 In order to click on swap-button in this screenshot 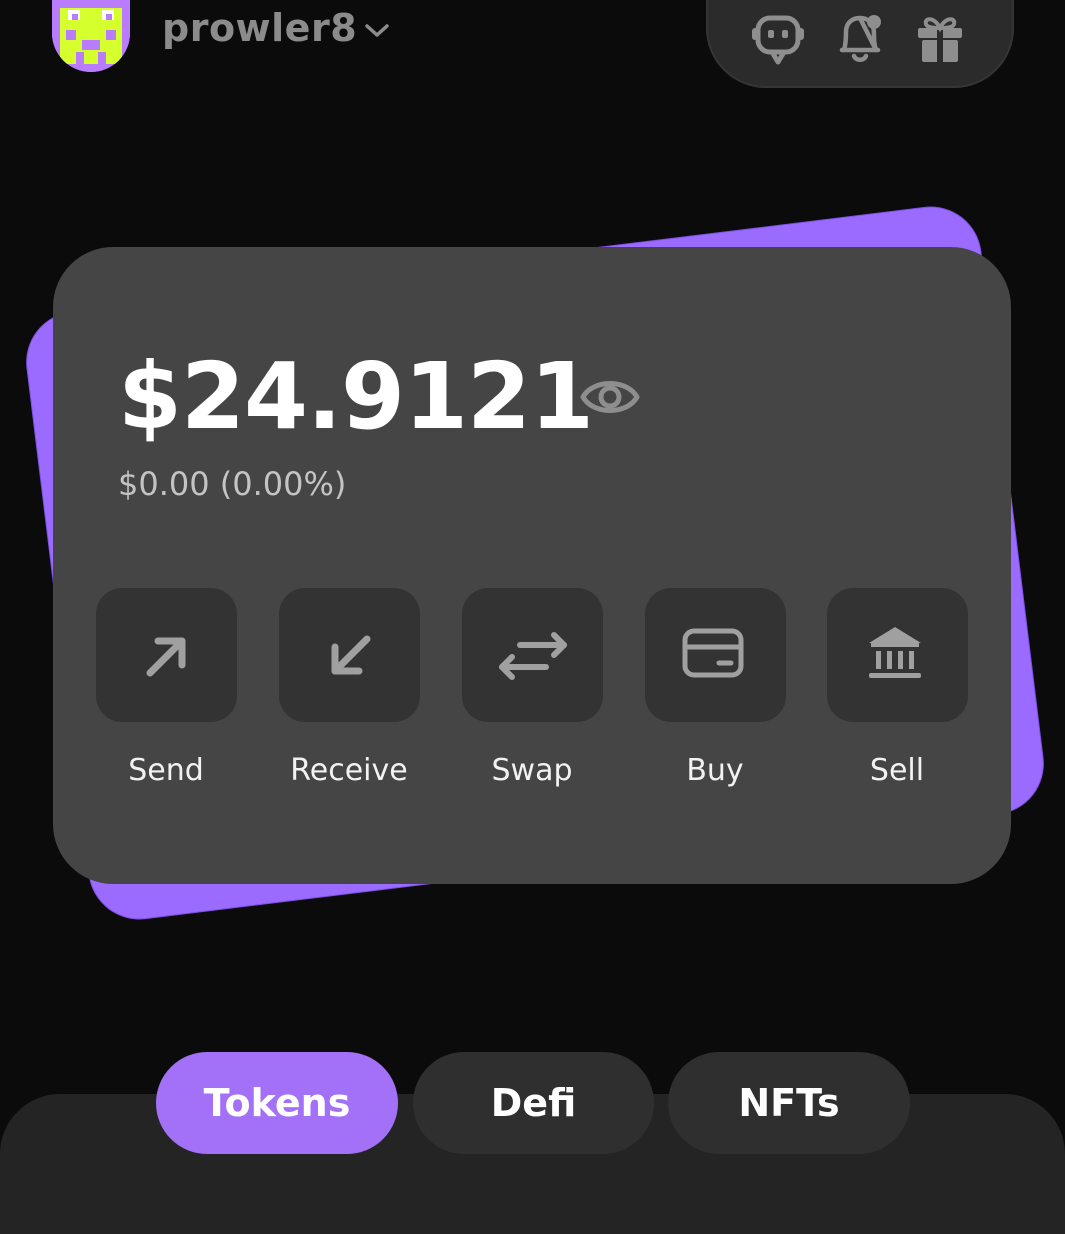, I will do `click(532, 655)`.